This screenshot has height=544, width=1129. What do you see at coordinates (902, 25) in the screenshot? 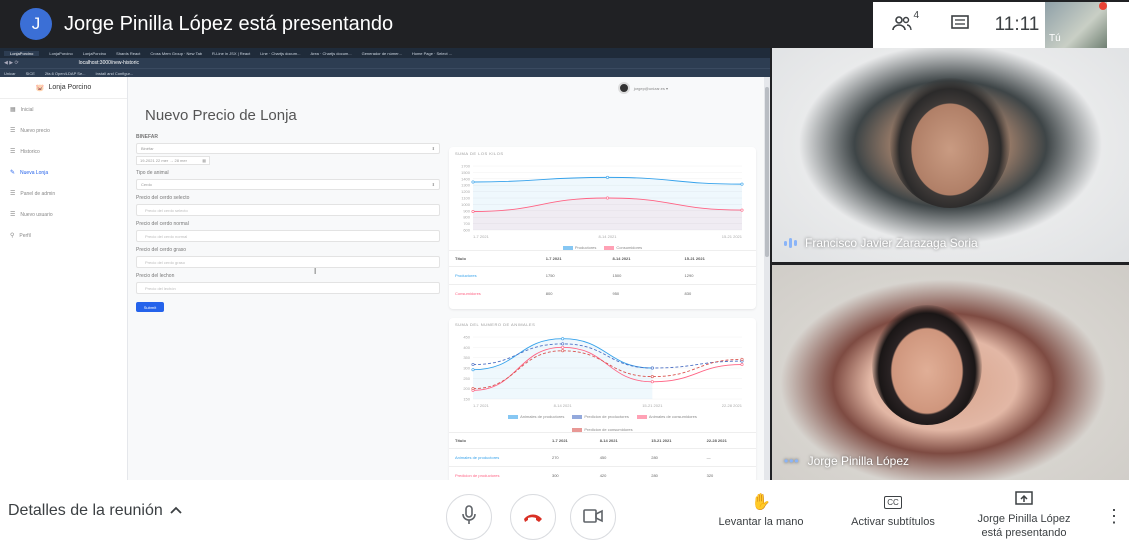
I see `people-button: 4` at bounding box center [902, 25].